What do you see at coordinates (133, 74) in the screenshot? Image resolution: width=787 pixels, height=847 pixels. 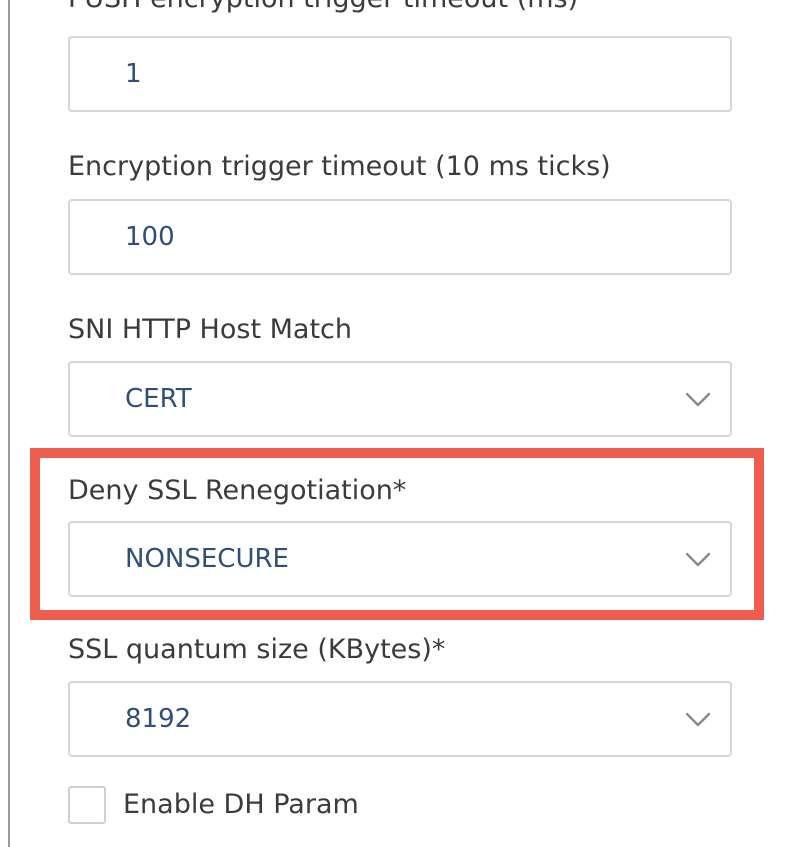 I see `push-timeout-value: 1` at bounding box center [133, 74].